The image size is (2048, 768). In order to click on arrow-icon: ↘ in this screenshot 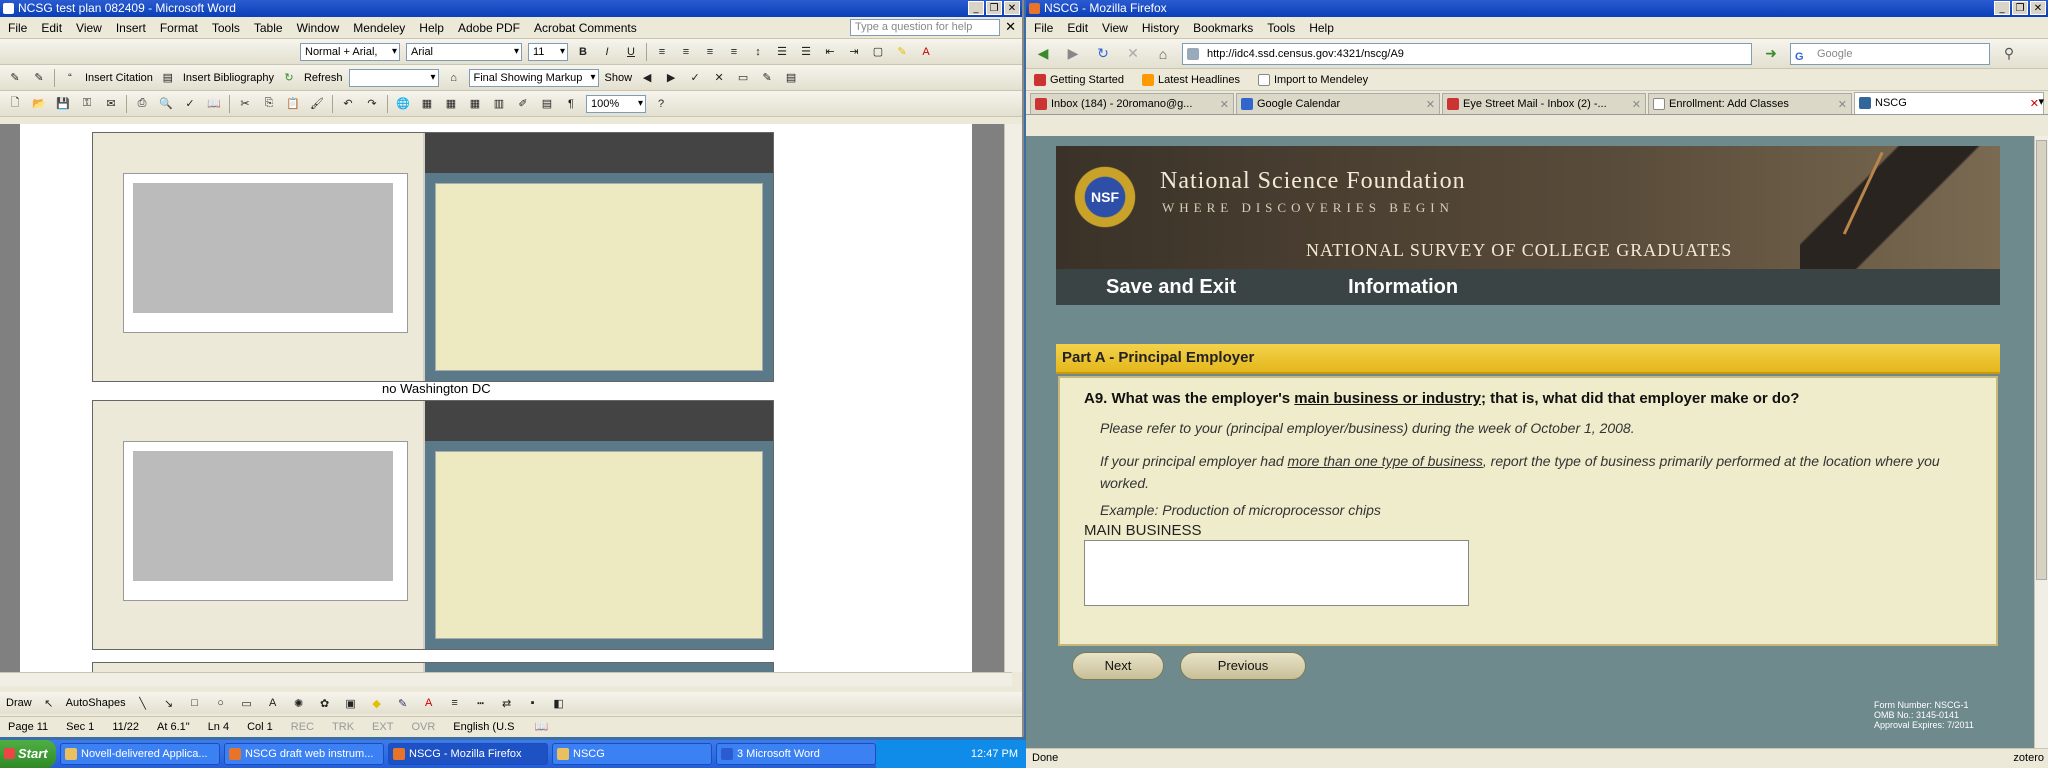, I will do `click(169, 703)`.